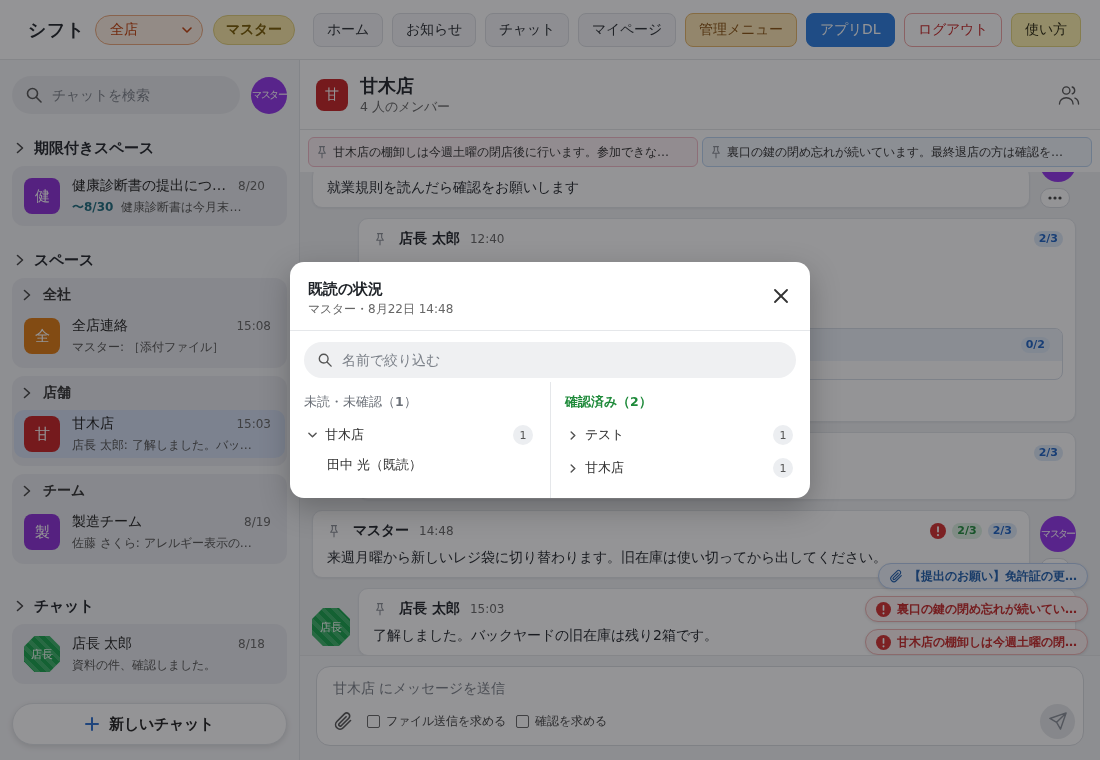 The width and height of the screenshot is (1100, 760). Describe the element at coordinates (436, 531) in the screenshot. I see `message-time: 14:48` at that location.